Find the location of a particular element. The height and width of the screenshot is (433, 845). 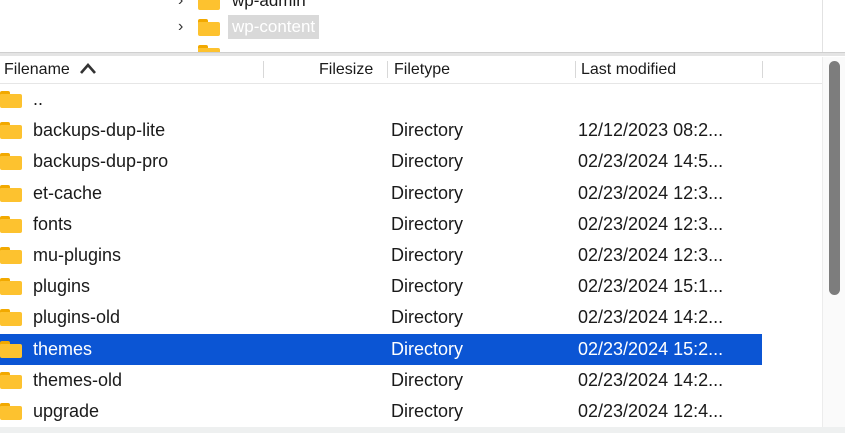

tree-node-wp-admin: › wp-admin is located at coordinates (244, 7).